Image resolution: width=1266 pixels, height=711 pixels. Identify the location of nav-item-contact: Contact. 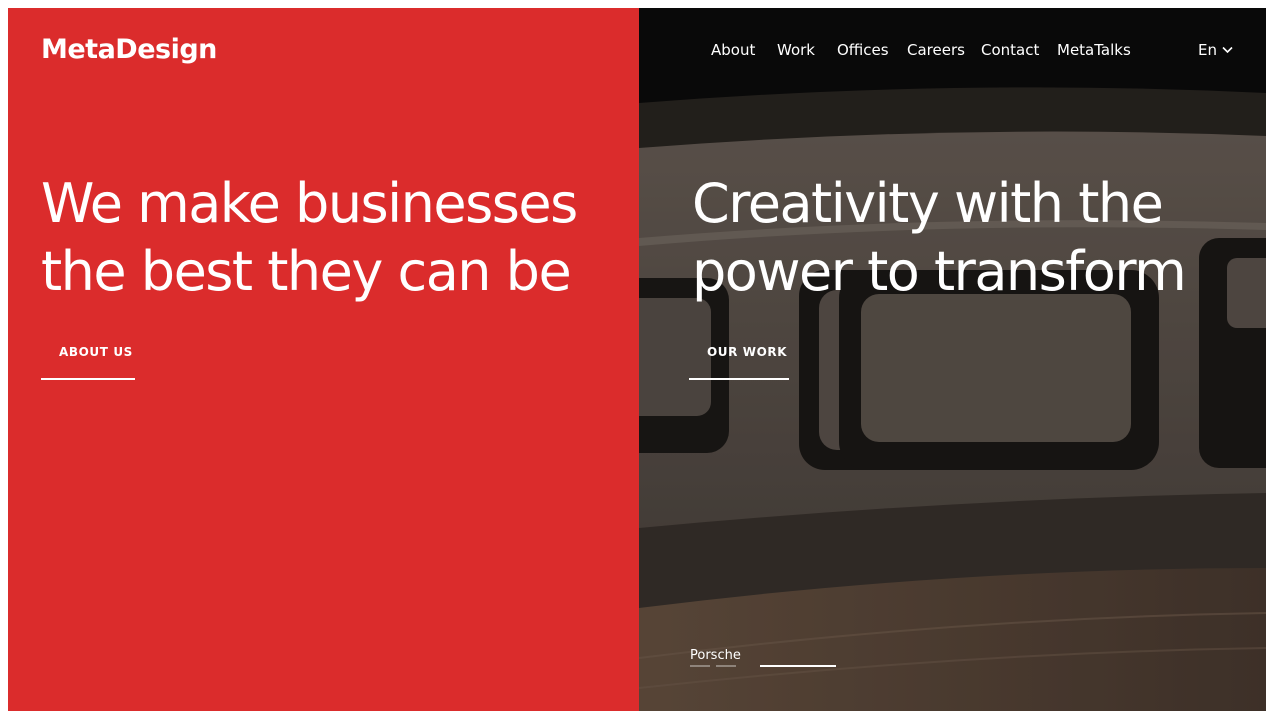
(1010, 50).